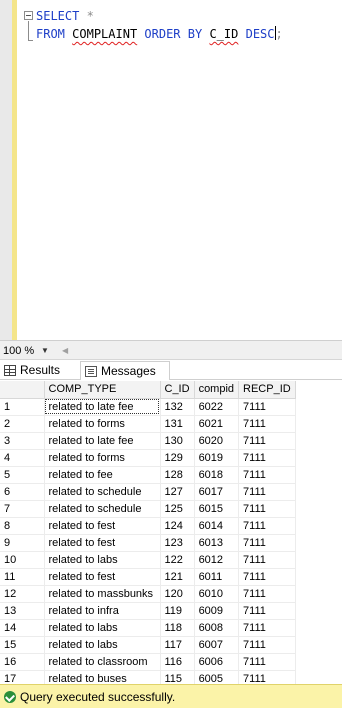  I want to click on compid-cell: 6017, so click(217, 492).